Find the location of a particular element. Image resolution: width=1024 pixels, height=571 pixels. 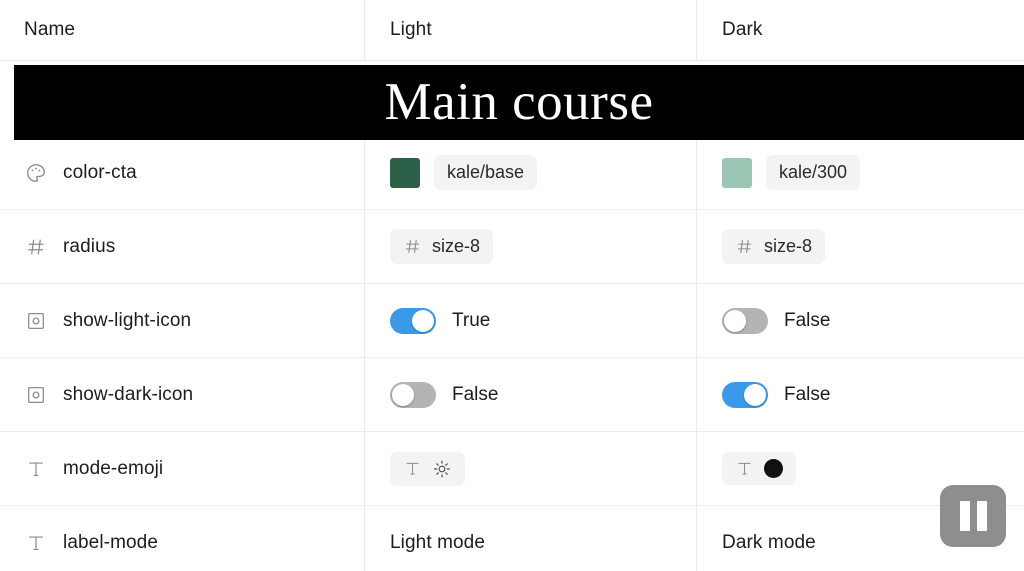

group-banner-title: Main course is located at coordinates (519, 102).